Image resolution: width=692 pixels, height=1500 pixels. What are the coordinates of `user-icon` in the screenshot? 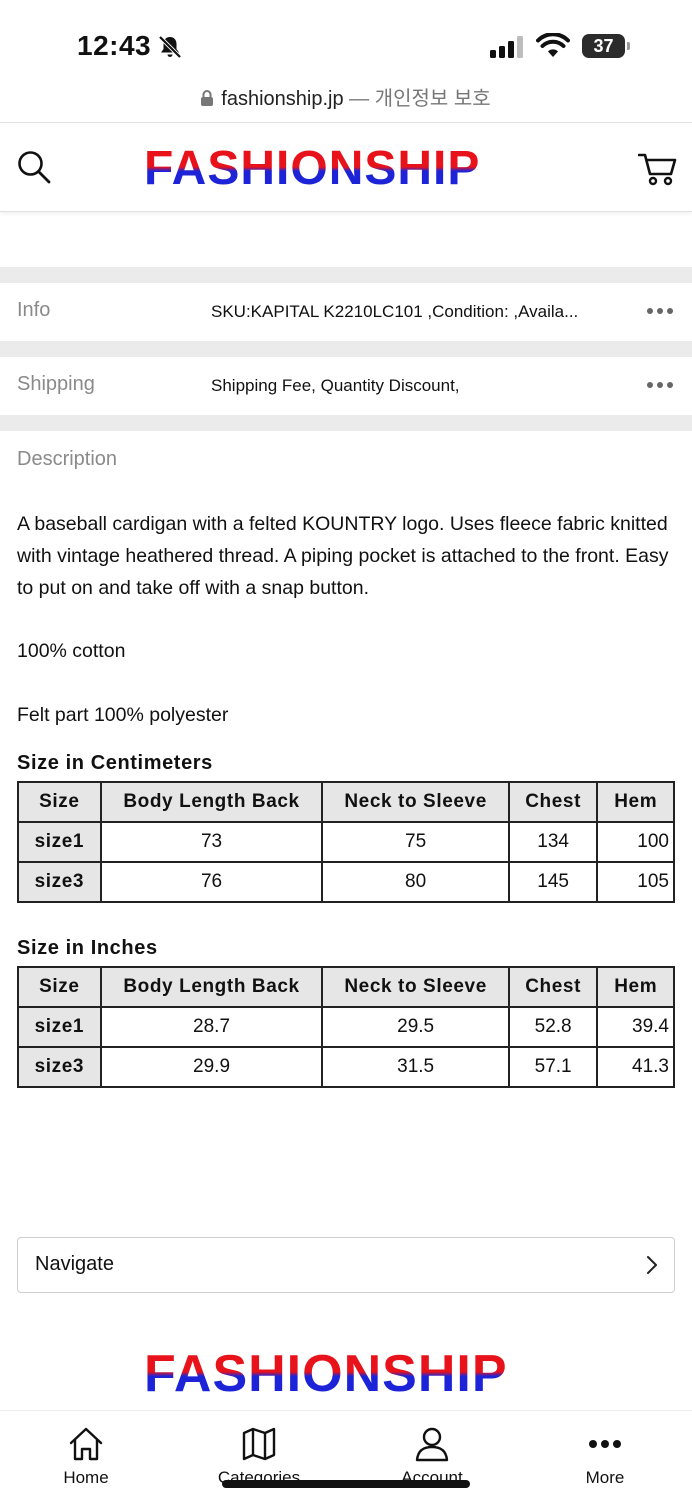 It's located at (432, 1444).